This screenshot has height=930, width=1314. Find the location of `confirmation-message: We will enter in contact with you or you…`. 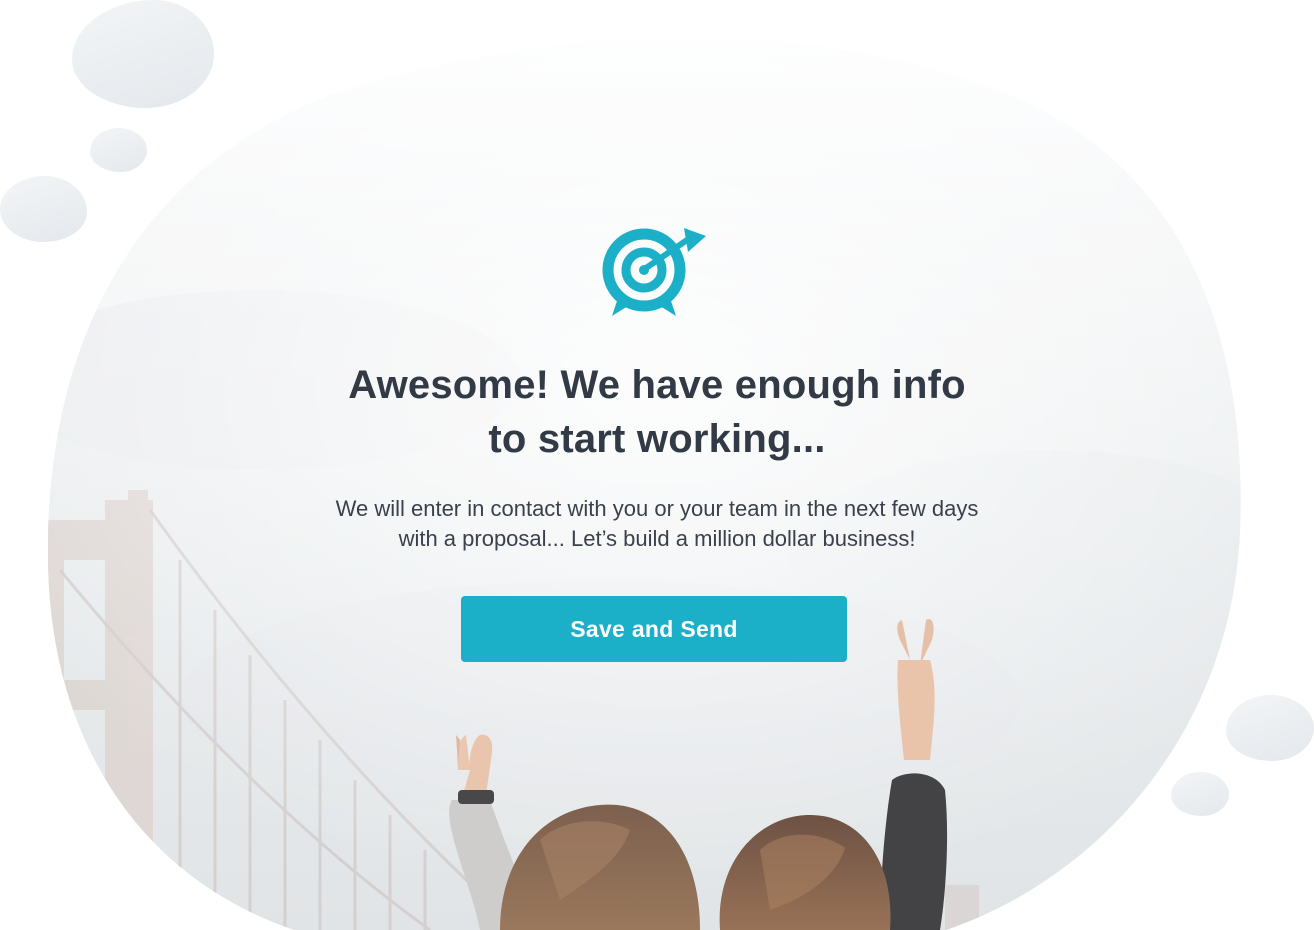

confirmation-message: We will enter in contact with you or you… is located at coordinates (657, 524).